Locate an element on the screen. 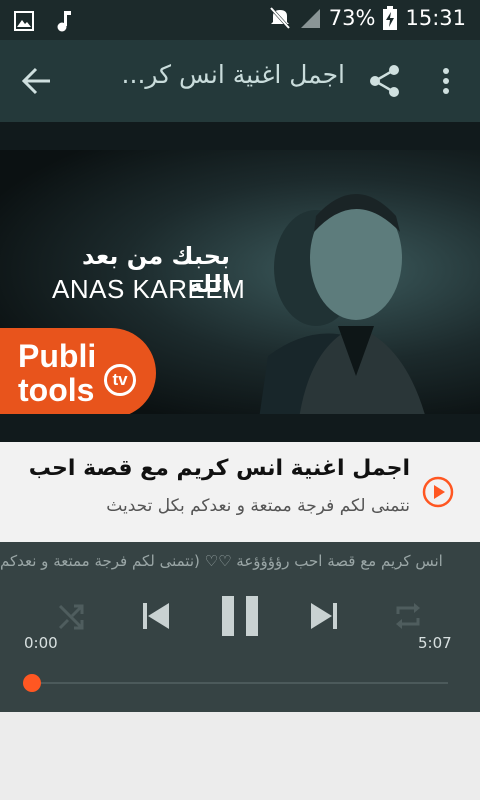 Image resolution: width=480 pixels, height=800 pixels. logo-line2: tools is located at coordinates (56, 390).